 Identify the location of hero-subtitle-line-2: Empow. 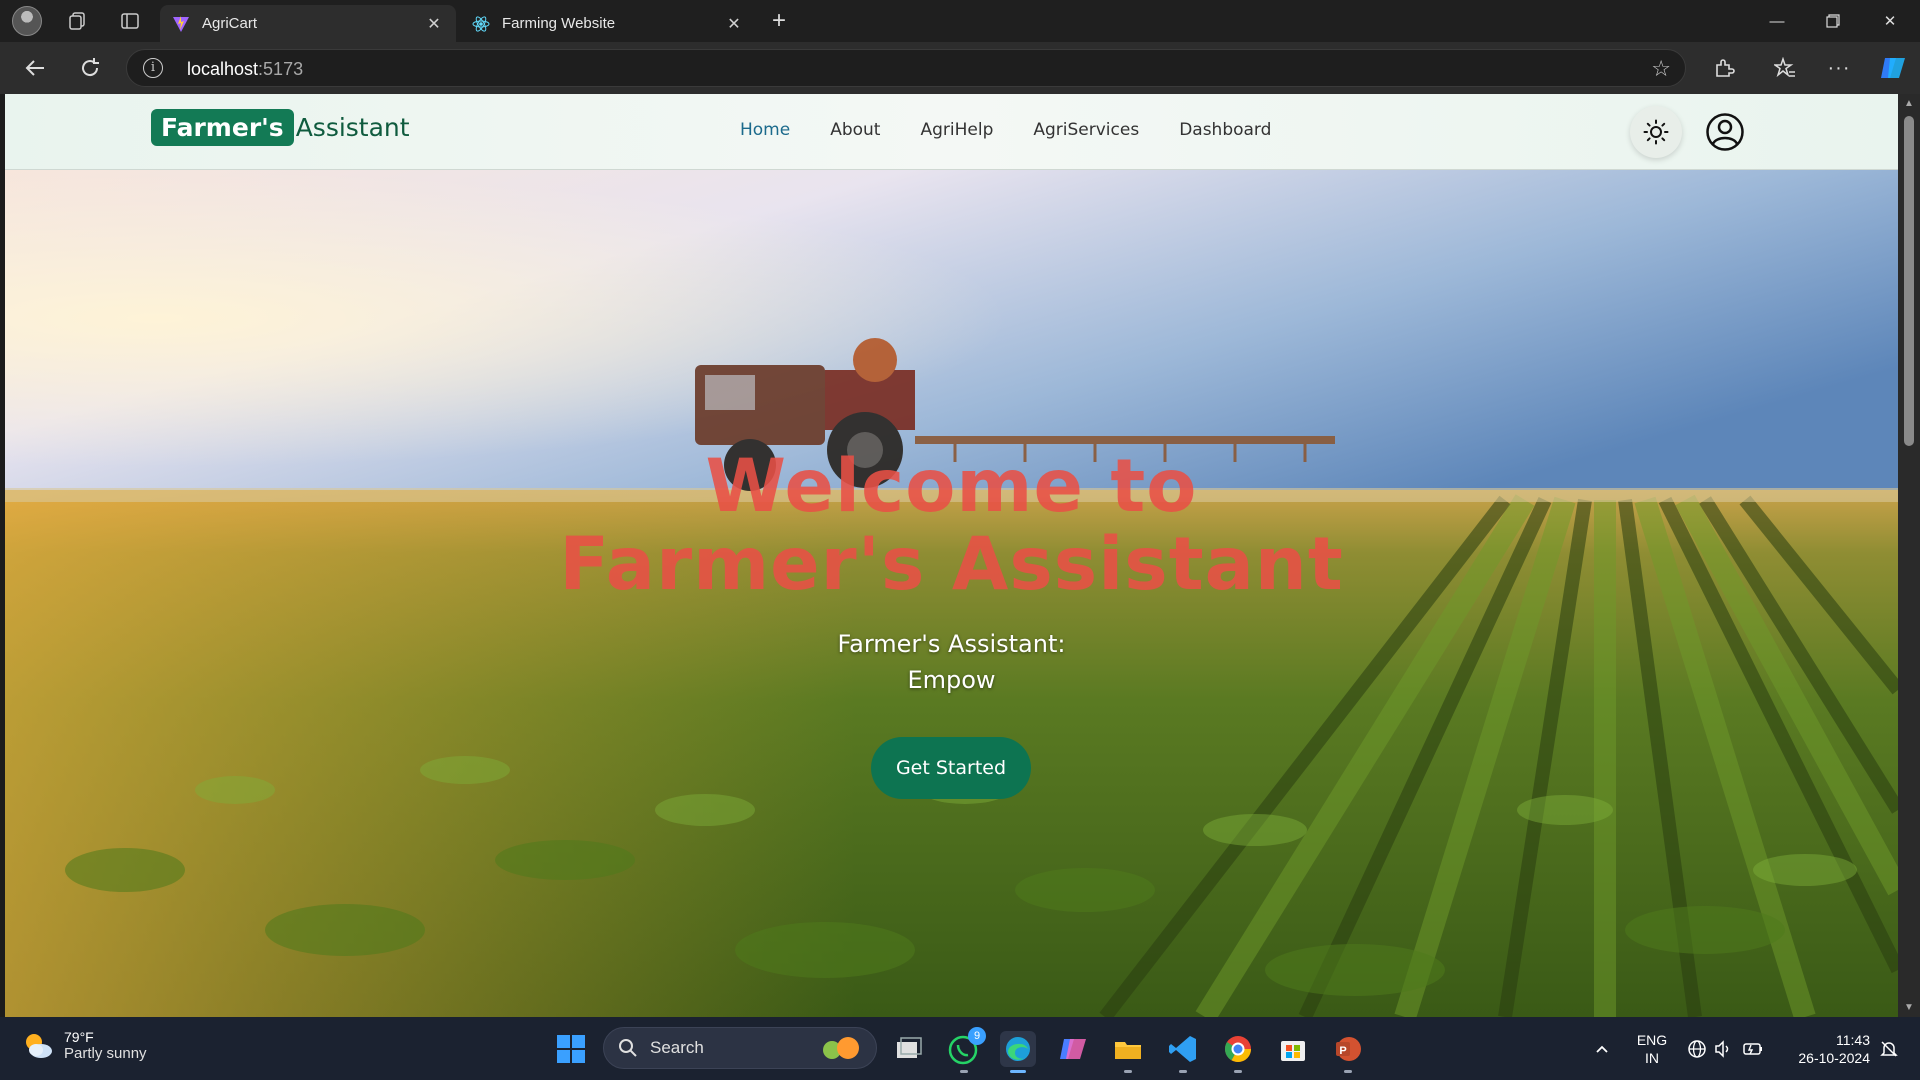
(951, 680).